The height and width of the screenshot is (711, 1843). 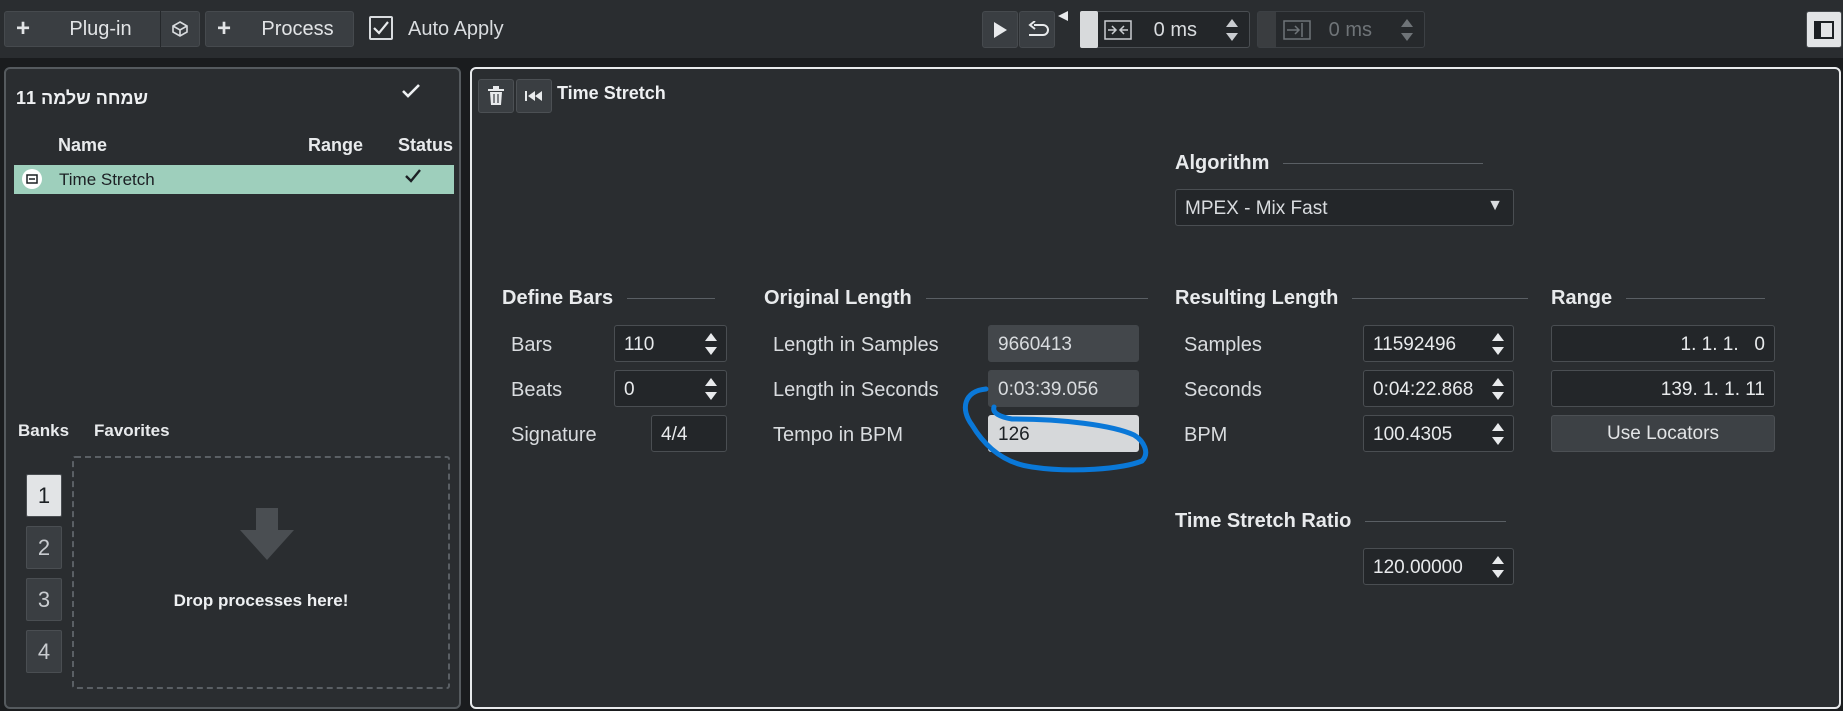 I want to click on resulting-length-heading: Resulting Length, so click(x=1352, y=298).